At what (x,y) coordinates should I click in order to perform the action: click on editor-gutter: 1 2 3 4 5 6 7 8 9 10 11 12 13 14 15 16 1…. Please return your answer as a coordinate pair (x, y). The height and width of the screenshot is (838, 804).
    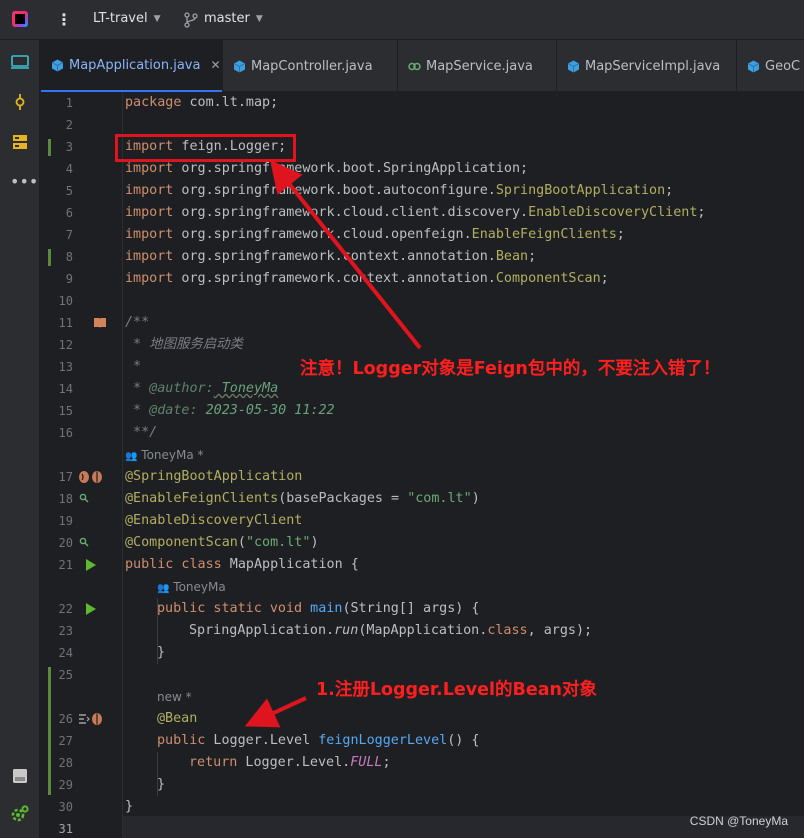
    Looking at the image, I should click on (82, 465).